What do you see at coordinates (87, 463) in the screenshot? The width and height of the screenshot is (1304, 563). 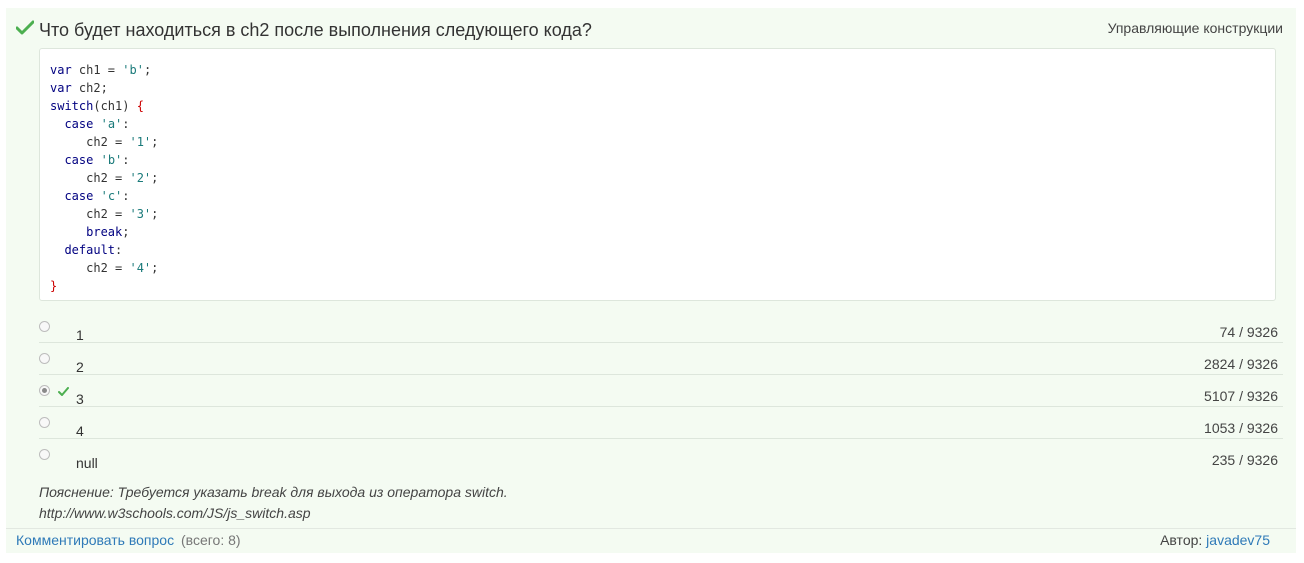 I see `answer-label: null` at bounding box center [87, 463].